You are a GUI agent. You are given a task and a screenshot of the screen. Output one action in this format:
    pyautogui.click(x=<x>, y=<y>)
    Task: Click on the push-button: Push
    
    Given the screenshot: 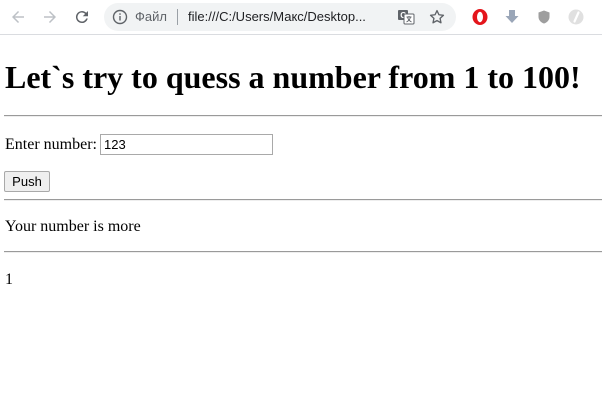 What is the action you would take?
    pyautogui.click(x=27, y=181)
    